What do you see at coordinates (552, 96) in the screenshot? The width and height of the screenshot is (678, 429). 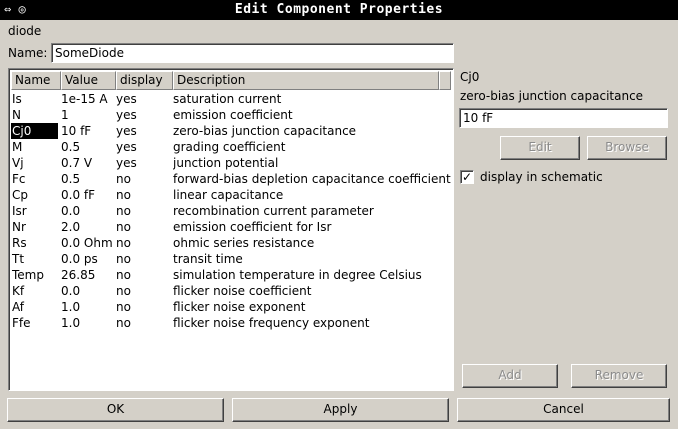 I see `selected-property-description: zero-bias junction capacitance` at bounding box center [552, 96].